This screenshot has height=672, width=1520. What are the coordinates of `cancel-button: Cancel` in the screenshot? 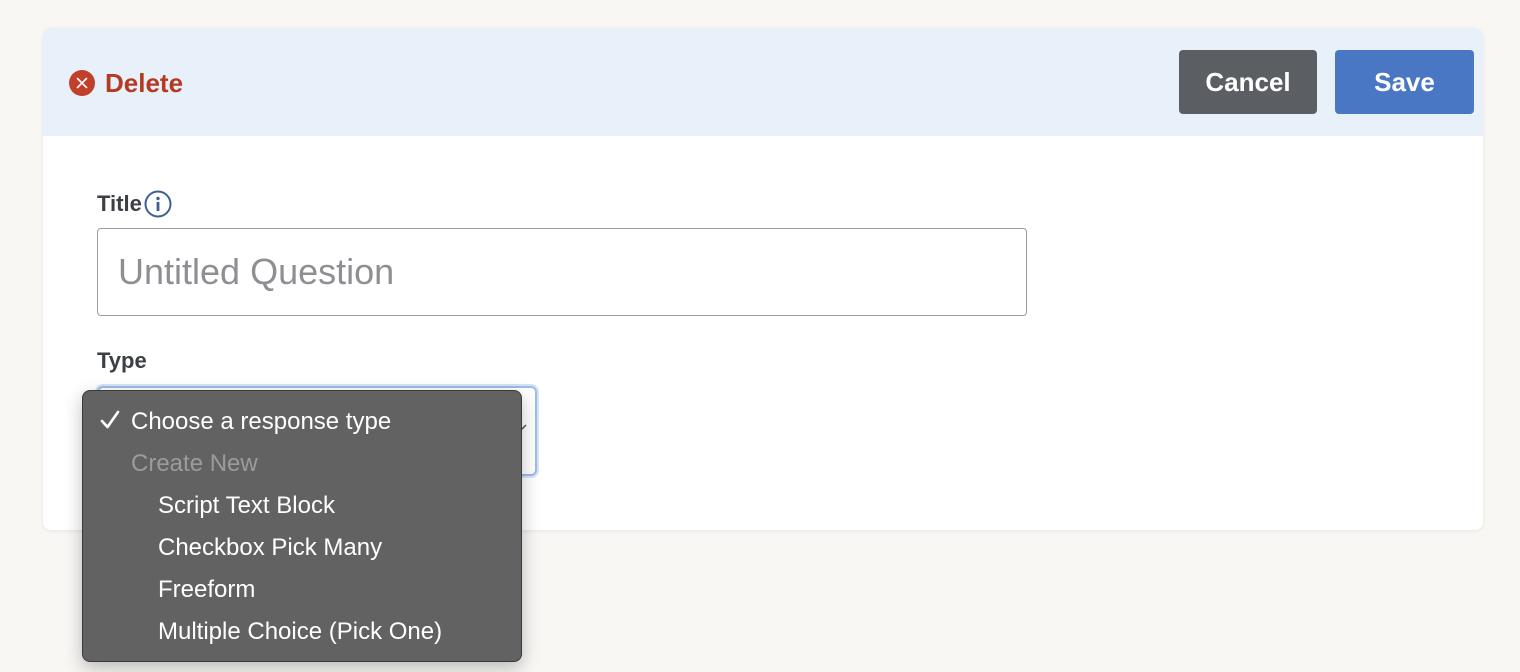 It's located at (1248, 82).